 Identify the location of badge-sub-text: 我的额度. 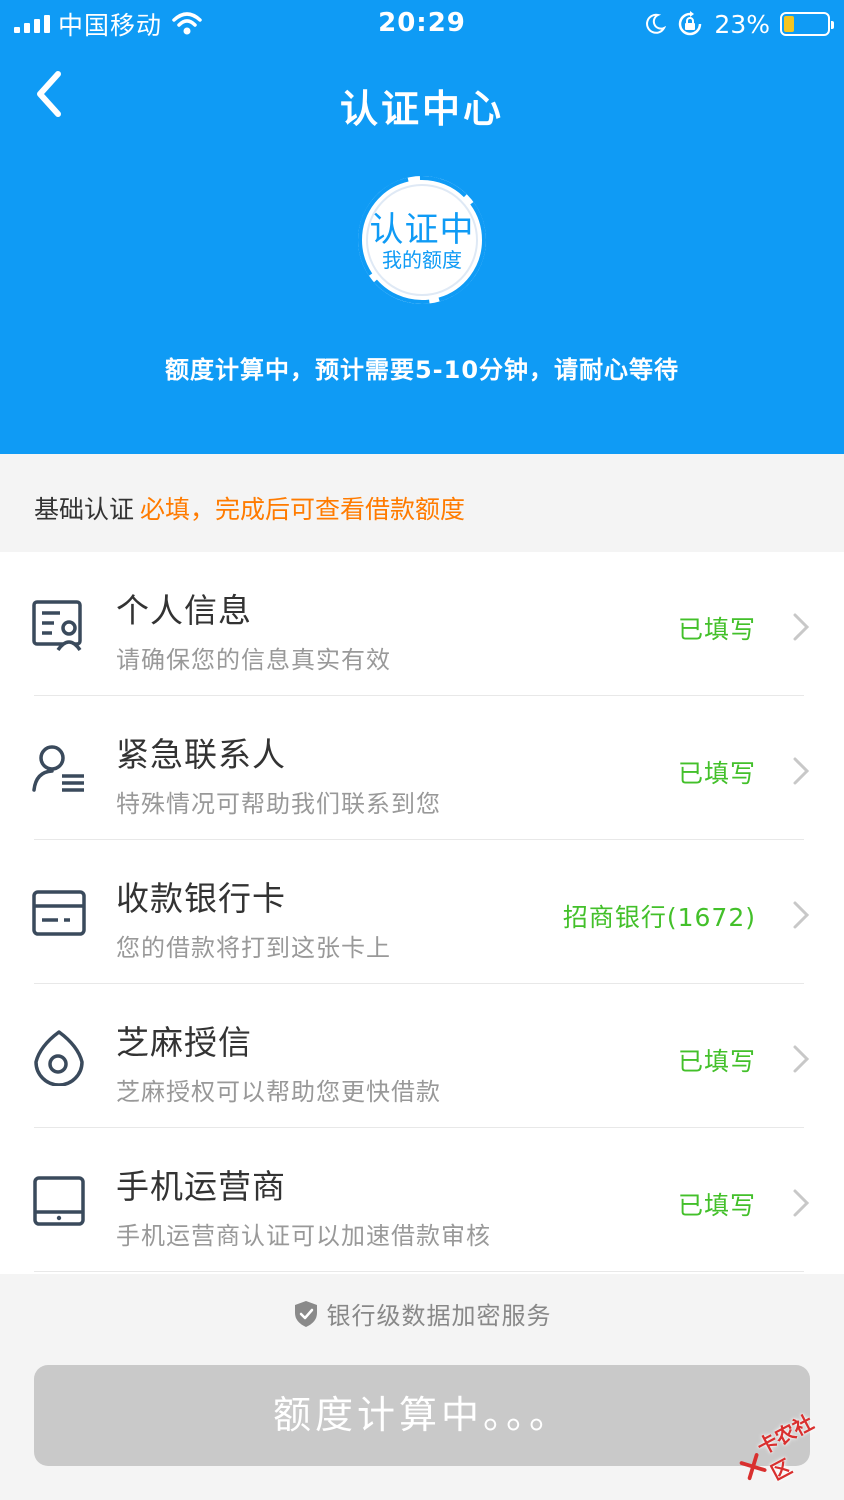
(422, 260).